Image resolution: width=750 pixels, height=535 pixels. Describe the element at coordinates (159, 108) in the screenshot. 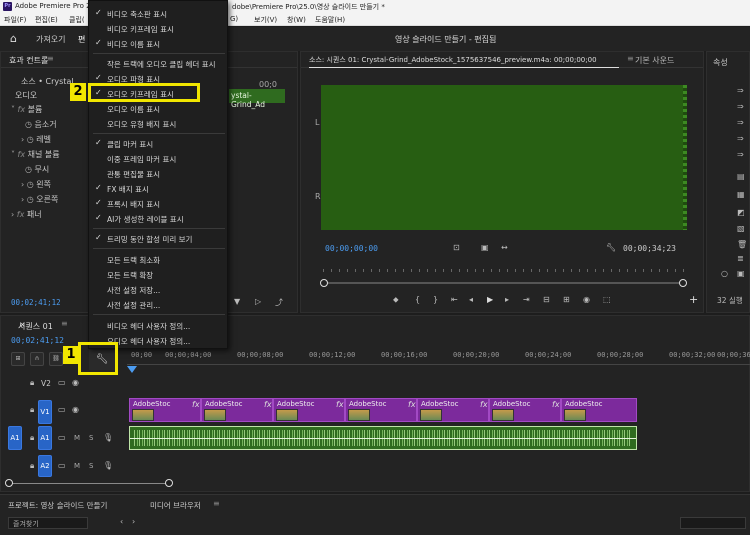

I see `menu-item-show-audio-names: 오디오 이름 표시` at that location.